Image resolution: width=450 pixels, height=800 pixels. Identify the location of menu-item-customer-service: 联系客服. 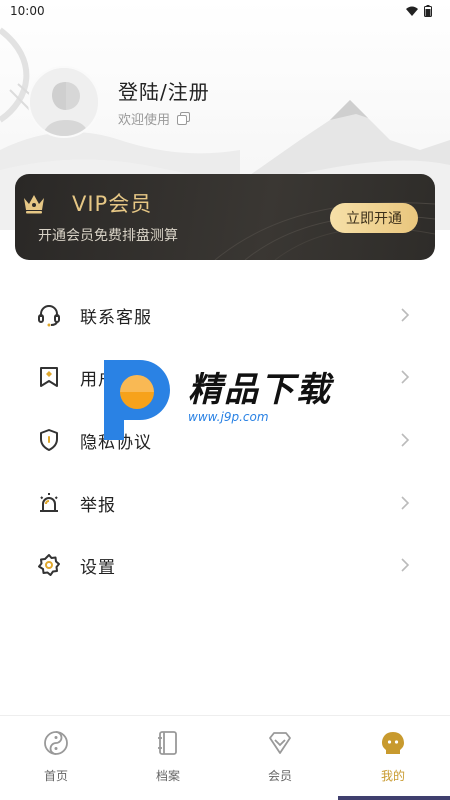
(225, 315).